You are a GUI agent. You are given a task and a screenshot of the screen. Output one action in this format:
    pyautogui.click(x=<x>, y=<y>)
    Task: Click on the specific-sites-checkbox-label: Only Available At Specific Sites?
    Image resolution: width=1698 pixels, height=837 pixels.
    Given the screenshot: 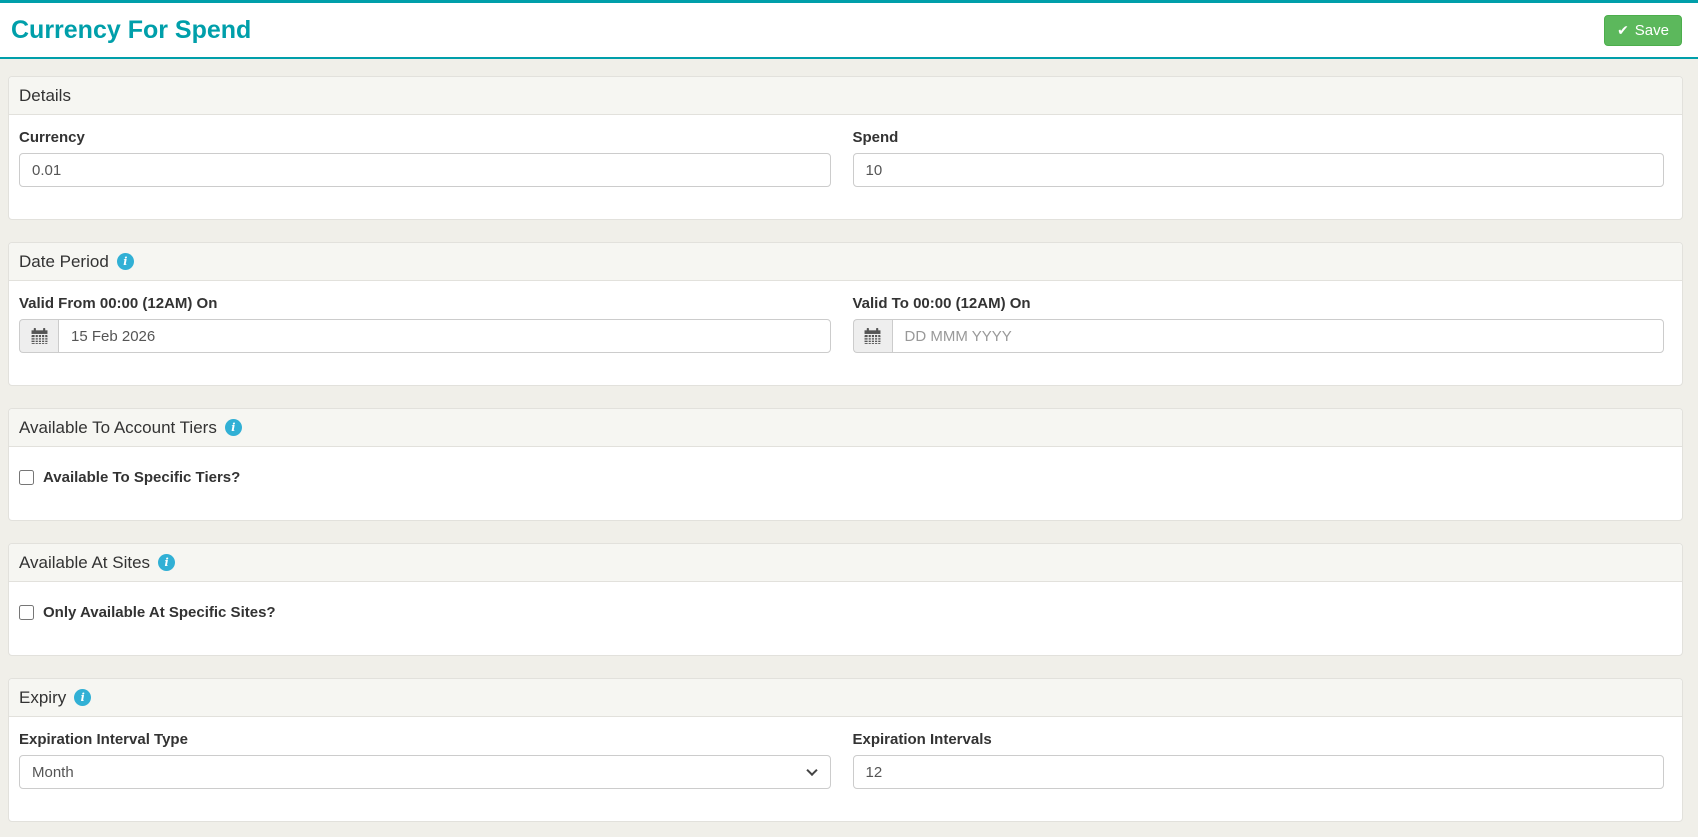 What is the action you would take?
    pyautogui.click(x=159, y=612)
    